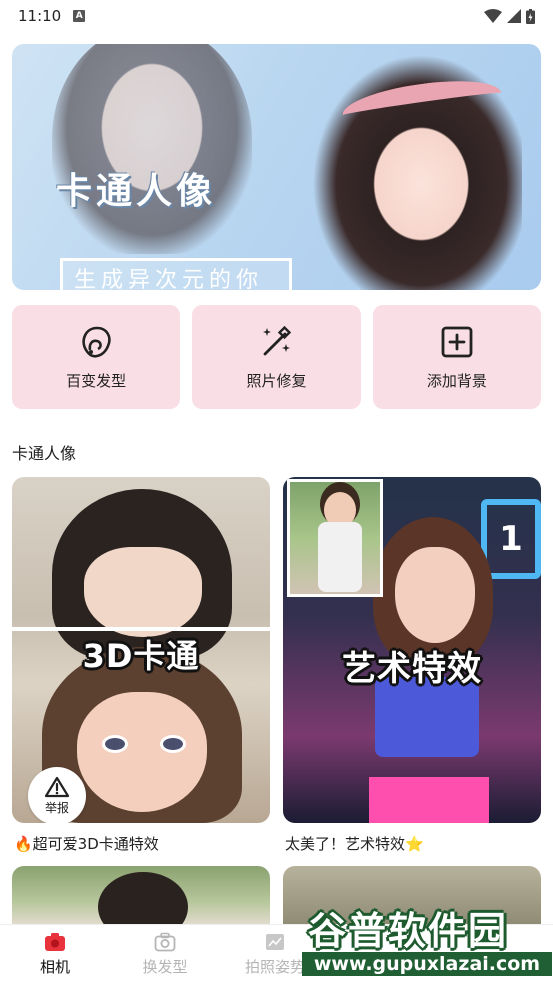 The image size is (553, 984). What do you see at coordinates (55, 954) in the screenshot?
I see `tab-camera: 相机` at bounding box center [55, 954].